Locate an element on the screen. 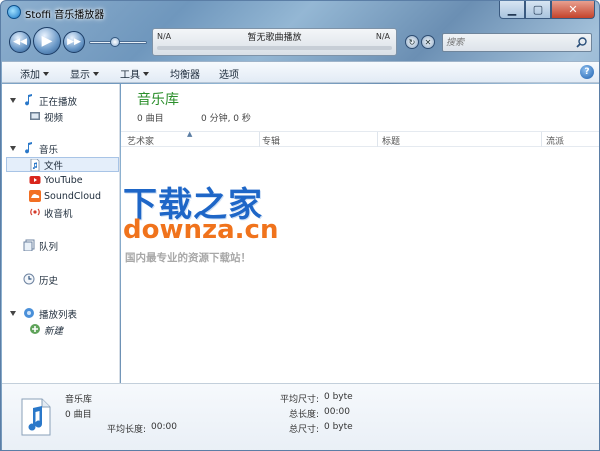 This screenshot has width=600, height=451. sidebar-item-music: 音乐 is located at coordinates (61, 148).